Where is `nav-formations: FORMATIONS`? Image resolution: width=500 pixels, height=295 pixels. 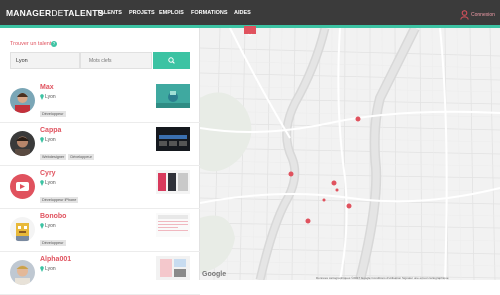
nav-formations: FORMATIONS is located at coordinates (209, 13).